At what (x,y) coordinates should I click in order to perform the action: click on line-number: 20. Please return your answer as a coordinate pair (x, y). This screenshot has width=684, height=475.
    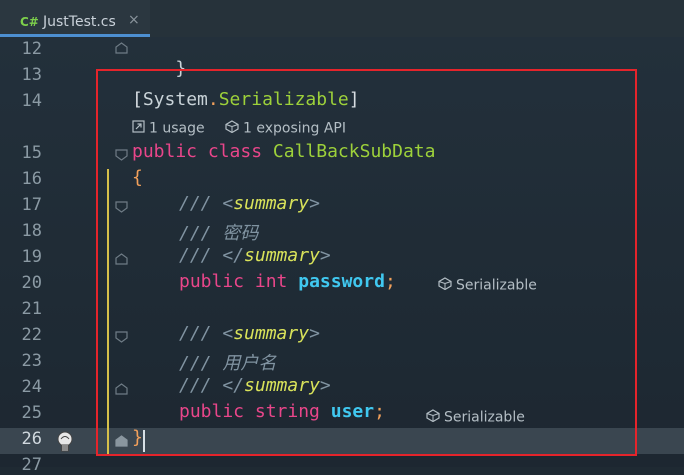
    Looking at the image, I should click on (31, 283).